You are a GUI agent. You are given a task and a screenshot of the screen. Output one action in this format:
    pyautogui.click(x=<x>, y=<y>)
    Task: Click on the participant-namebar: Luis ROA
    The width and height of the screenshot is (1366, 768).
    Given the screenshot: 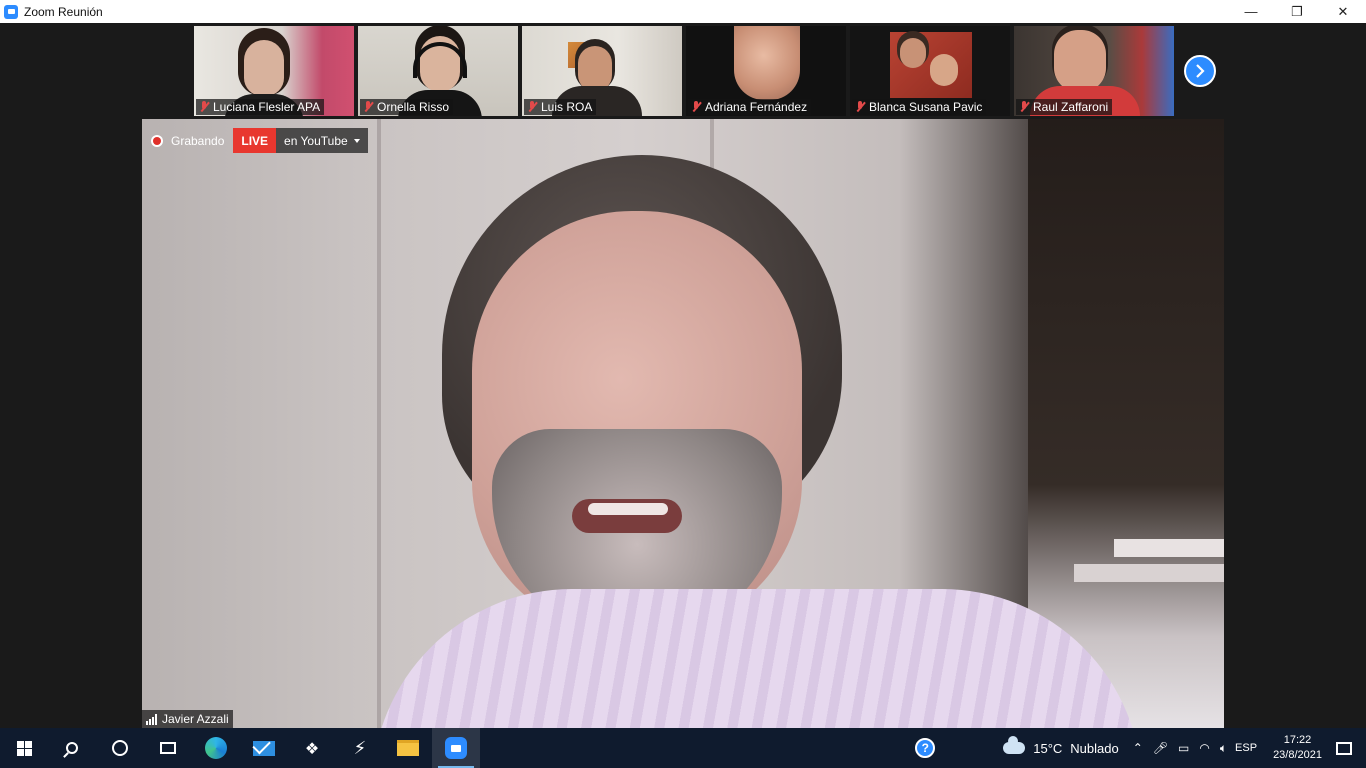 What is the action you would take?
    pyautogui.click(x=560, y=107)
    